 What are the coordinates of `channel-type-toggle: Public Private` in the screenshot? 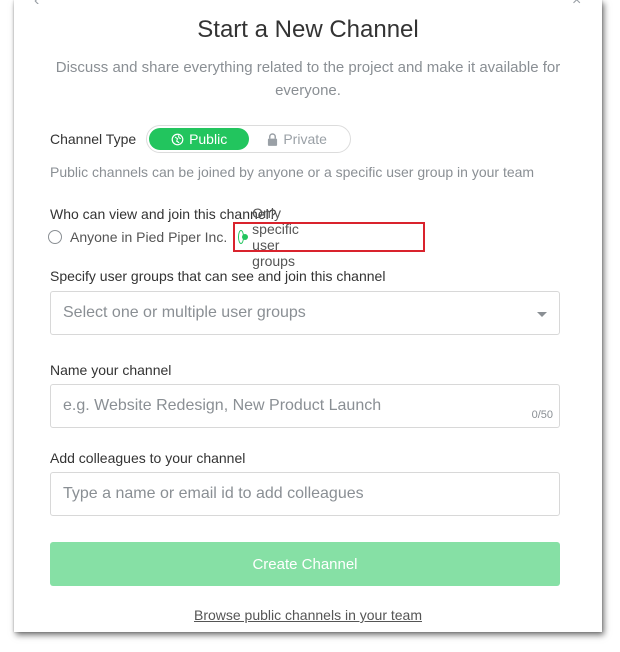 It's located at (249, 139).